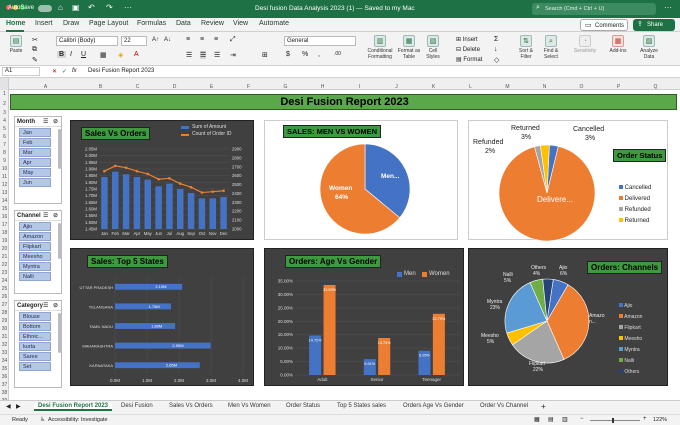  What do you see at coordinates (613, 420) in the screenshot?
I see `zoom-slider-thumb` at bounding box center [613, 420].